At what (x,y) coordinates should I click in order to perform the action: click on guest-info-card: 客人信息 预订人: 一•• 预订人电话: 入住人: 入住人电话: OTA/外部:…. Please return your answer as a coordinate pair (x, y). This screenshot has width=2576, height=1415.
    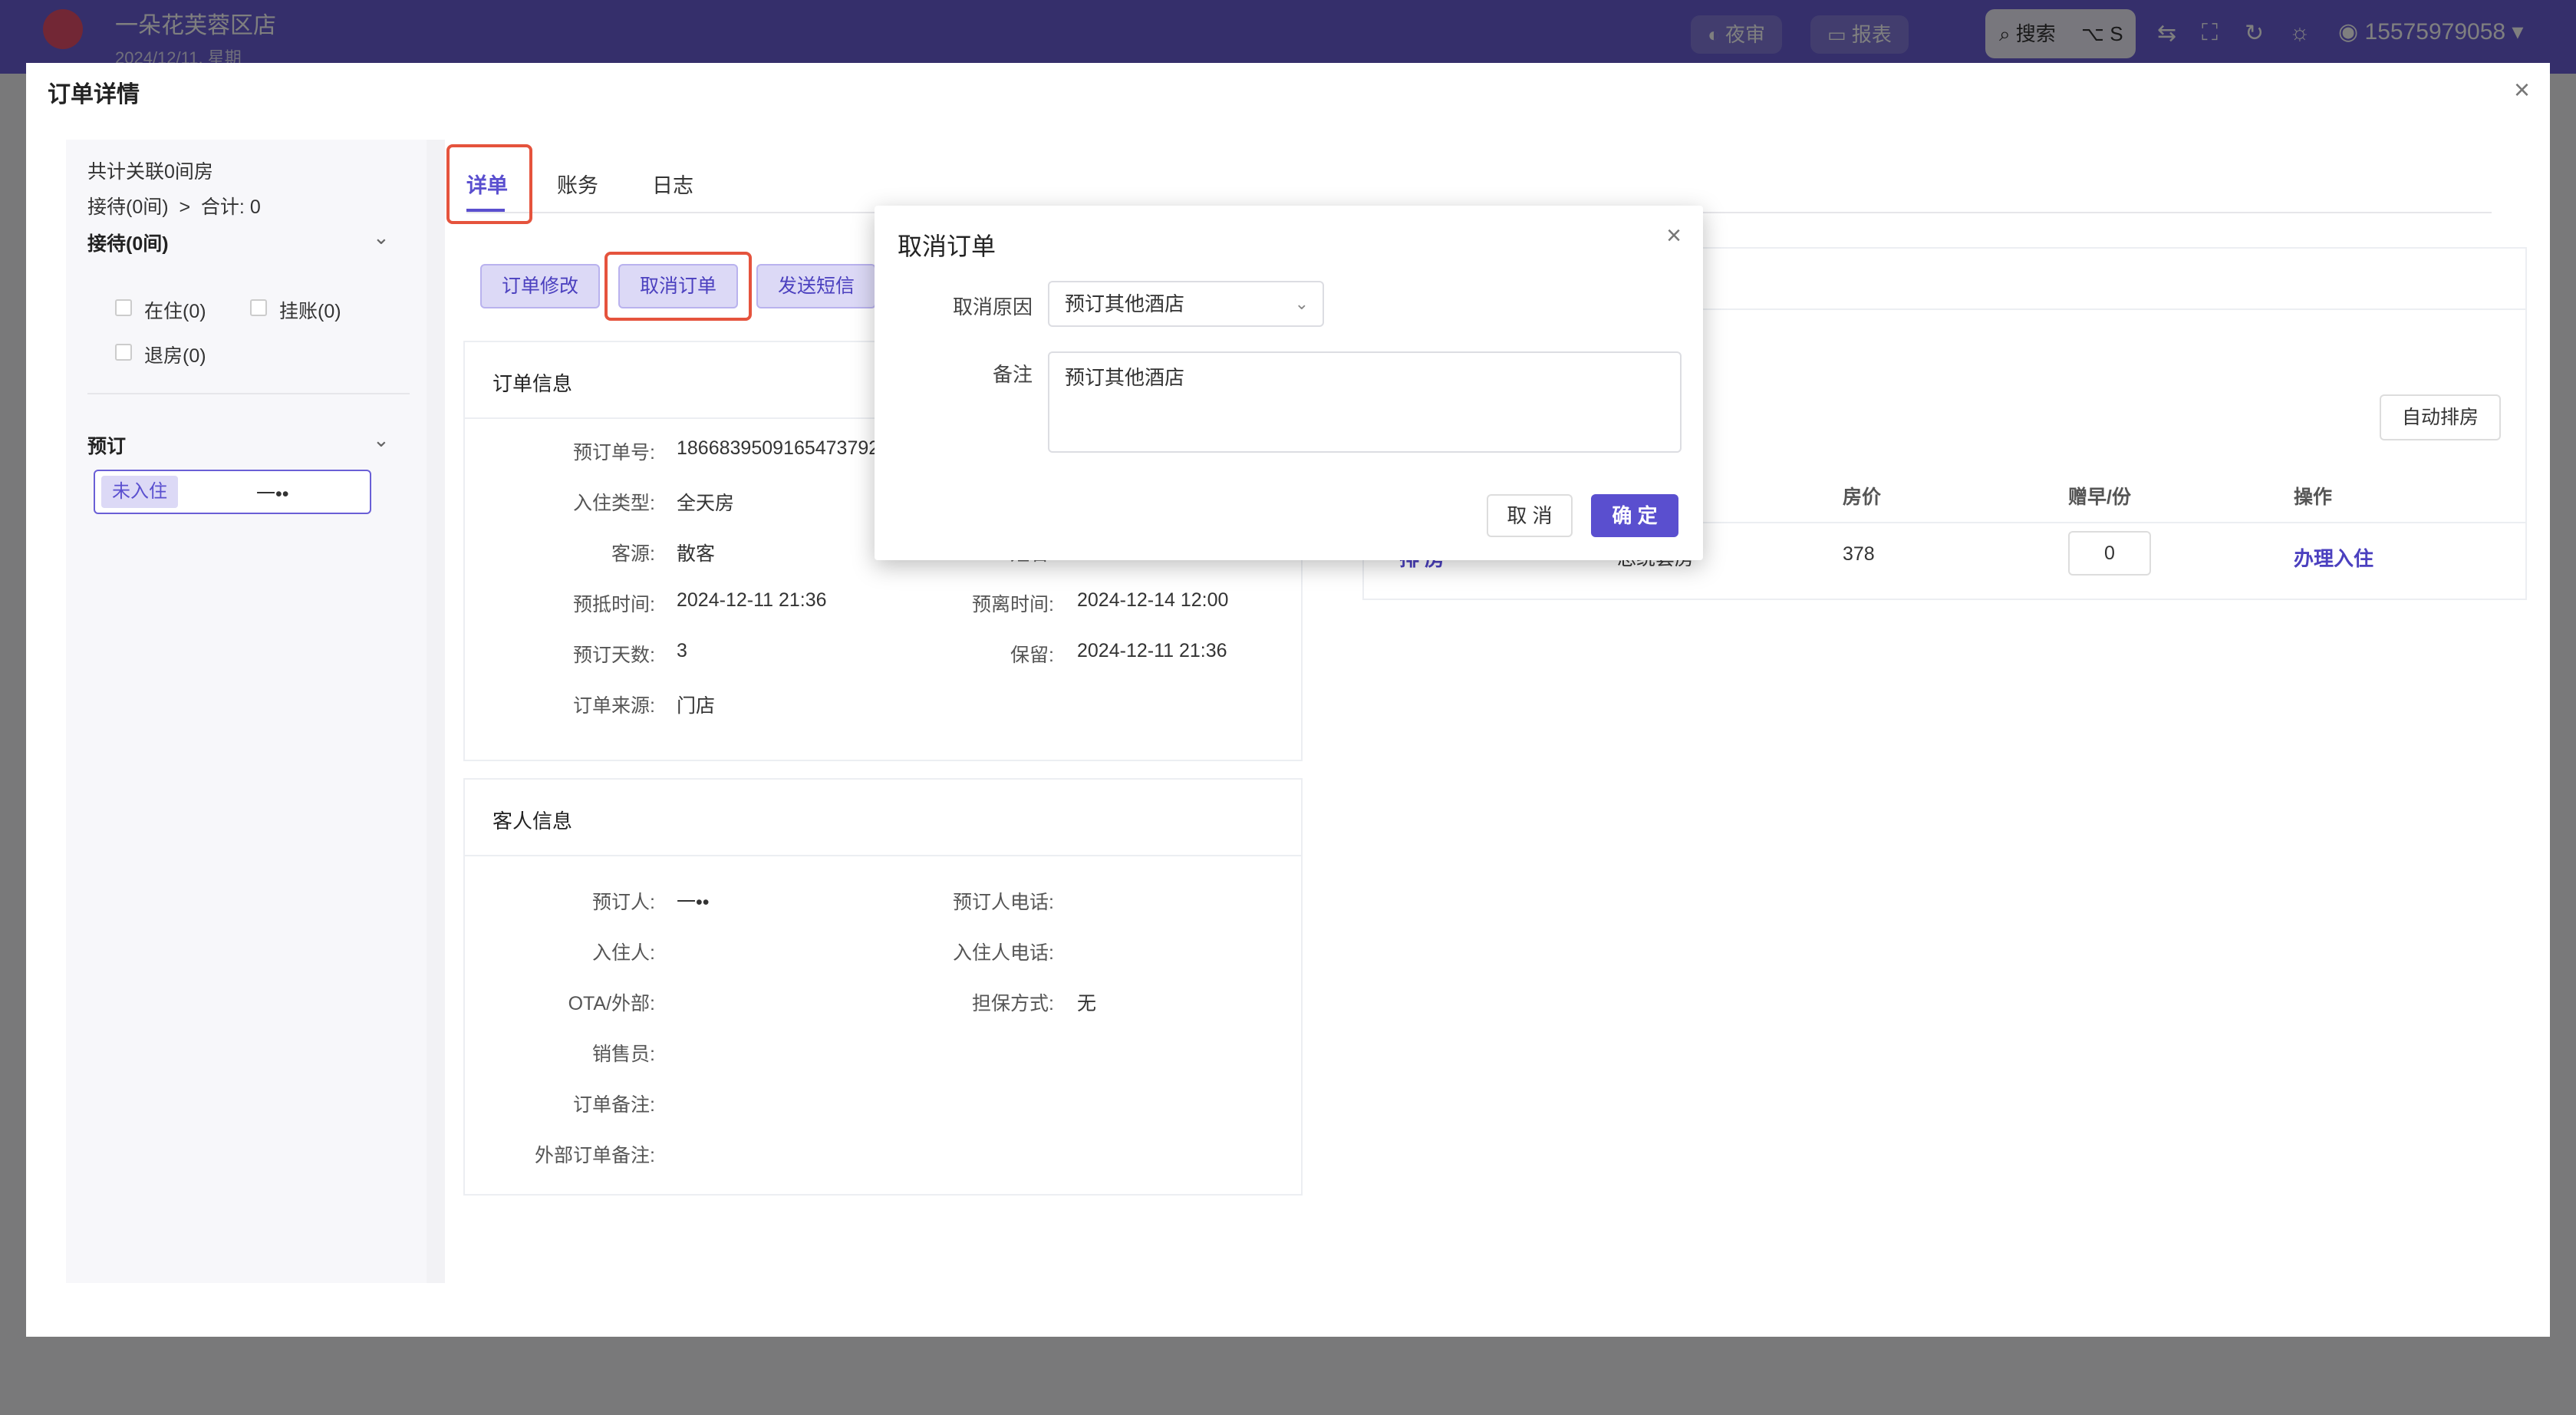
    Looking at the image, I should click on (883, 987).